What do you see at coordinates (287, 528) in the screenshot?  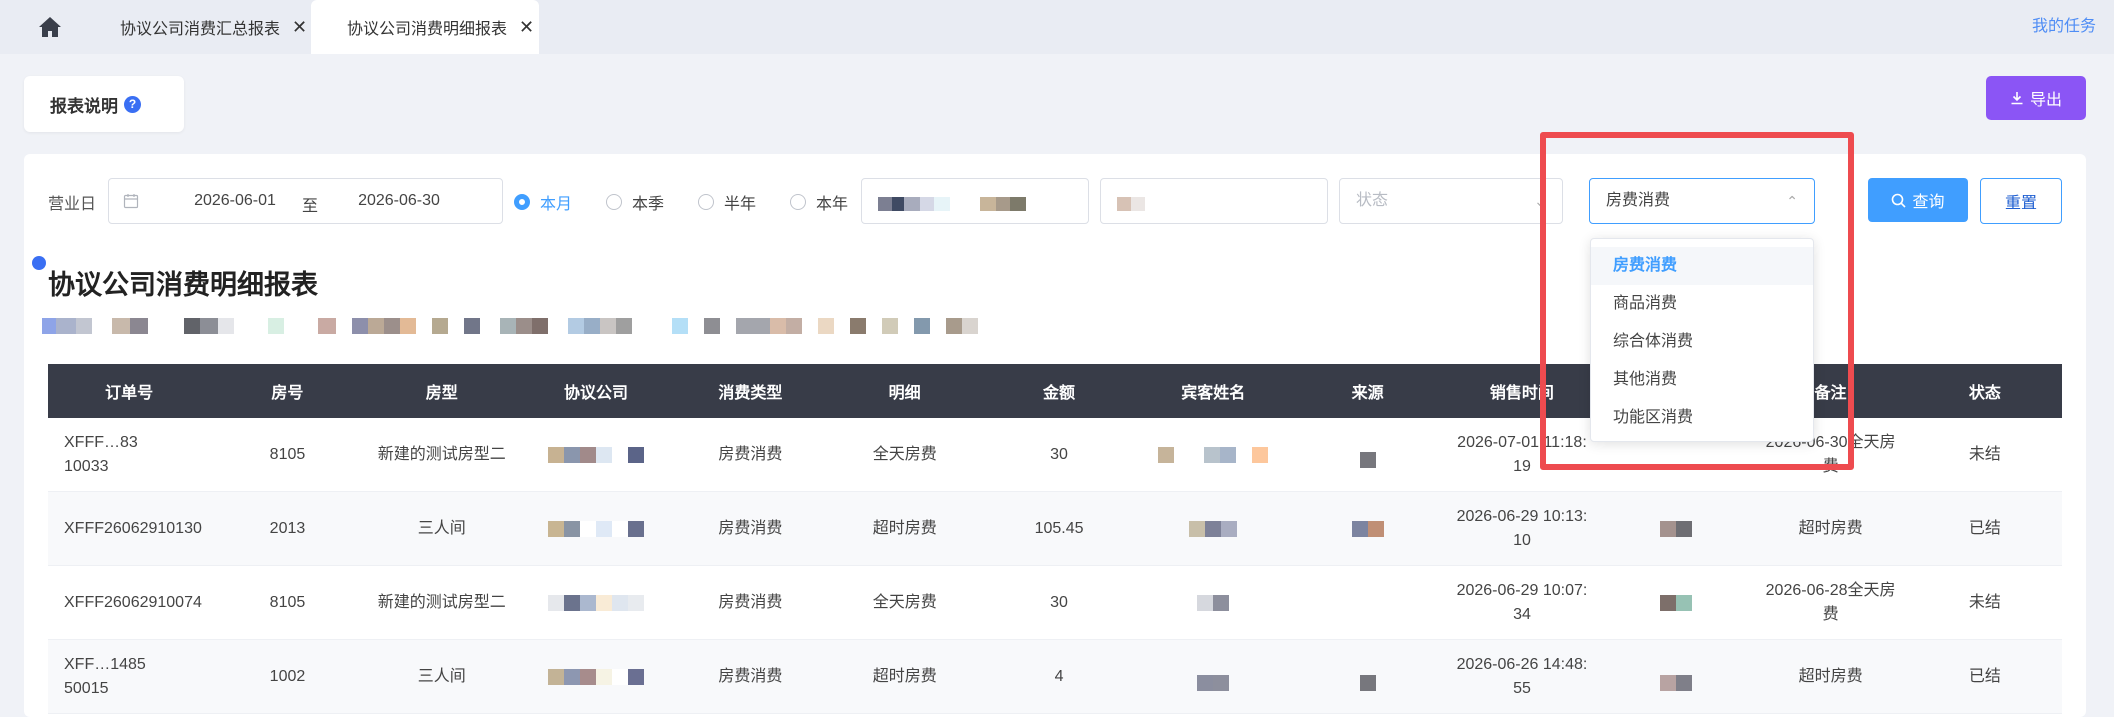 I see `room-link: 2013` at bounding box center [287, 528].